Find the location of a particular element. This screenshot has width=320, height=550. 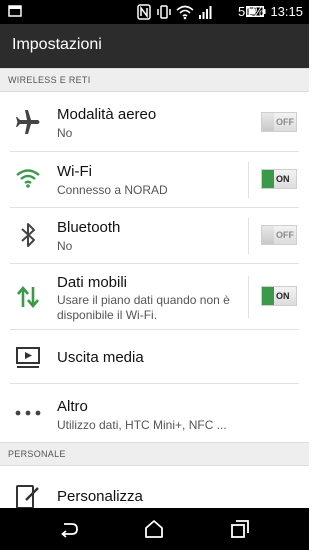

section-header-wireless: WIRELESS E RETI is located at coordinates (154, 80).